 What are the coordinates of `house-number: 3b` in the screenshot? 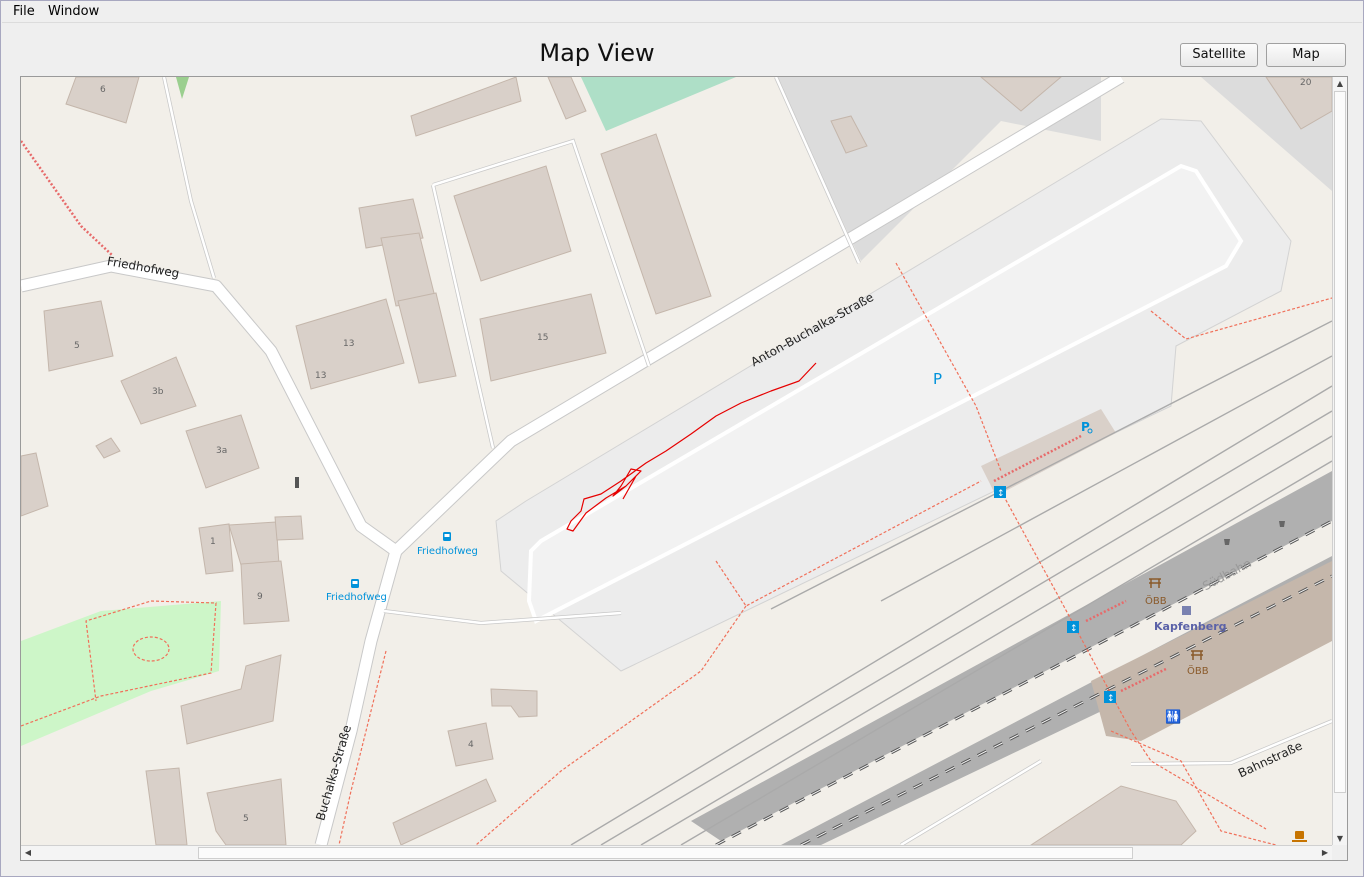 It's located at (158, 392).